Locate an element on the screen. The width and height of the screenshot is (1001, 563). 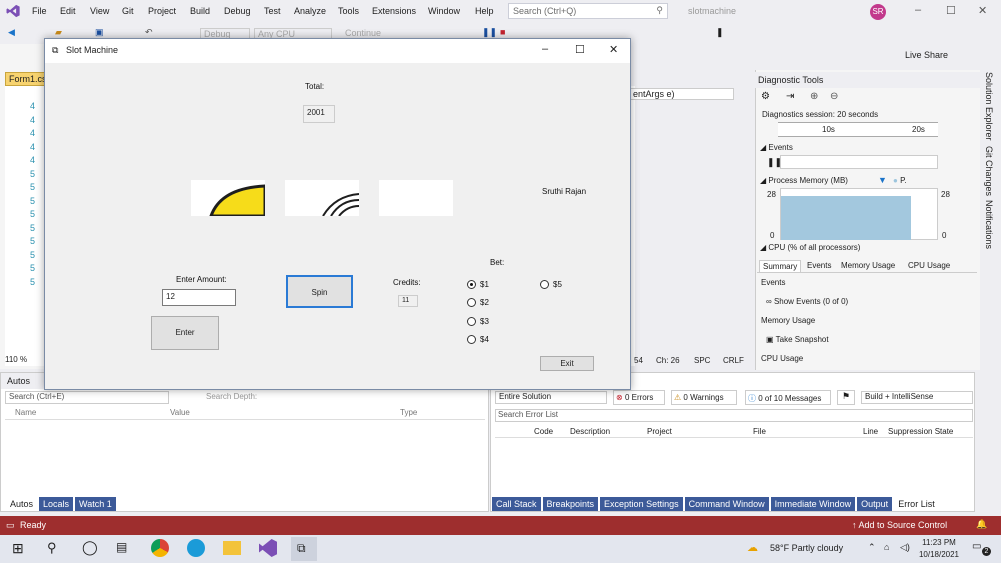
tab-command-window: Command Window is located at coordinates (726, 504).